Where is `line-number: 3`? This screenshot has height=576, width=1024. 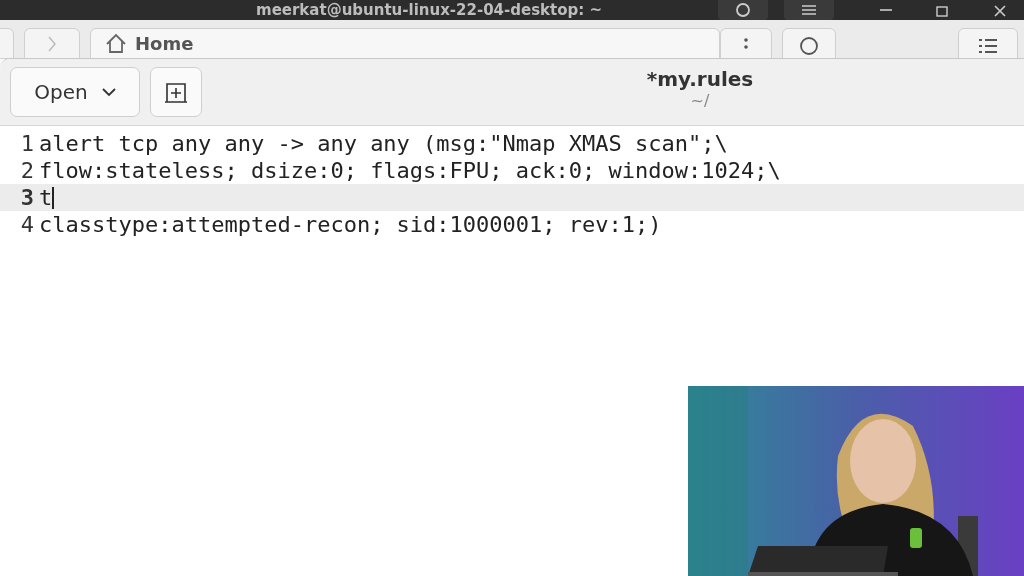
line-number: 3 is located at coordinates (27, 197).